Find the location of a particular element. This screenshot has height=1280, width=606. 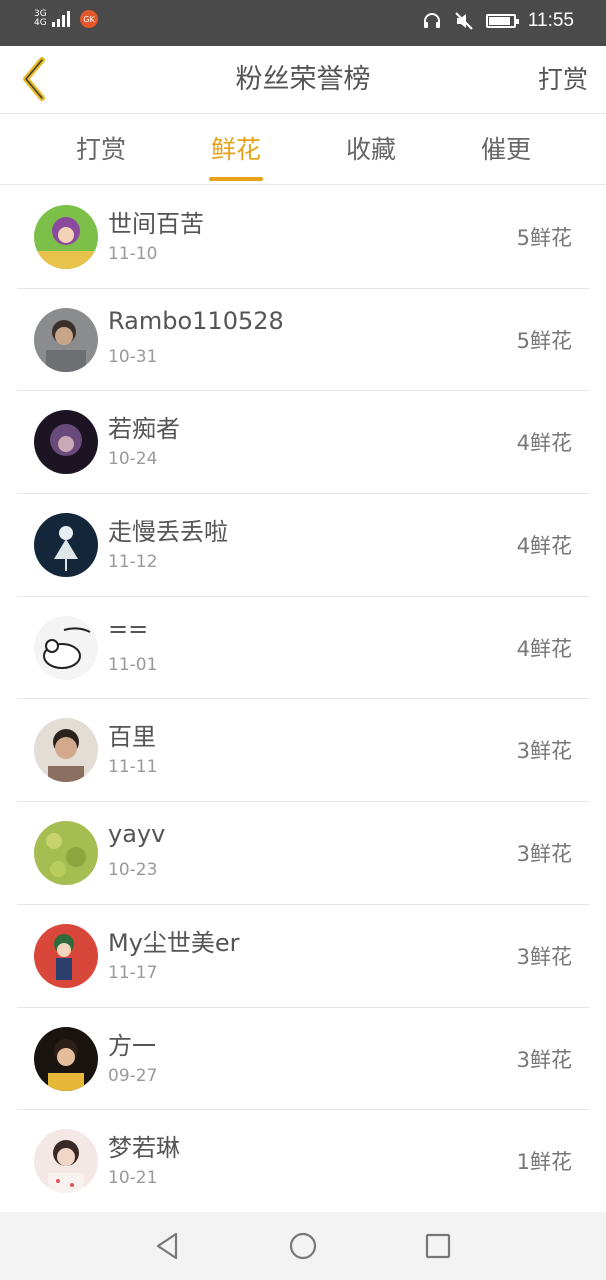

tab-reward: 打赏 is located at coordinates (101, 150).